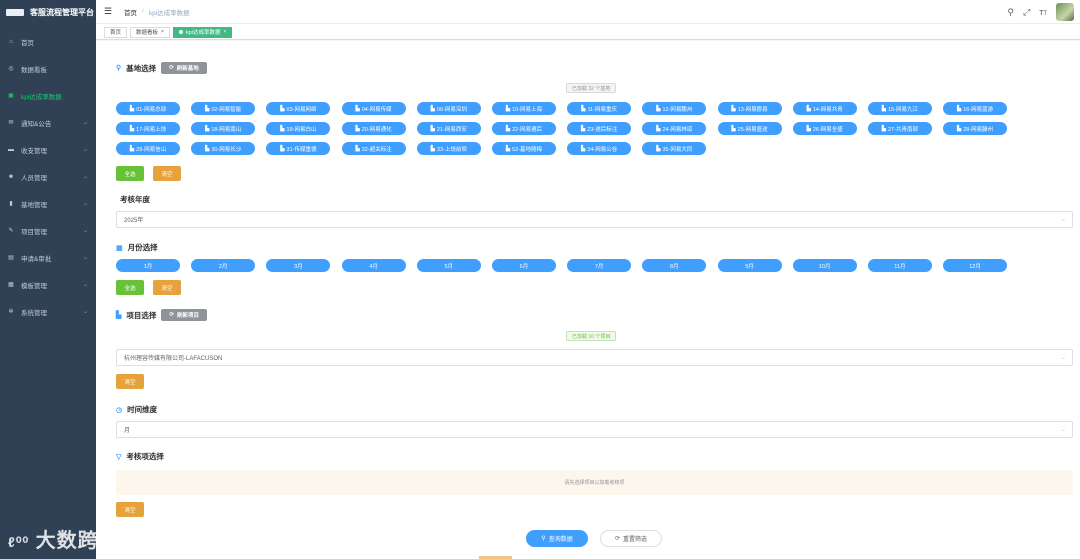  Describe the element at coordinates (594, 357) in the screenshot. I see `project-select: 杭州理容传媒有限公司-LAFACUSON ⌄` at that location.